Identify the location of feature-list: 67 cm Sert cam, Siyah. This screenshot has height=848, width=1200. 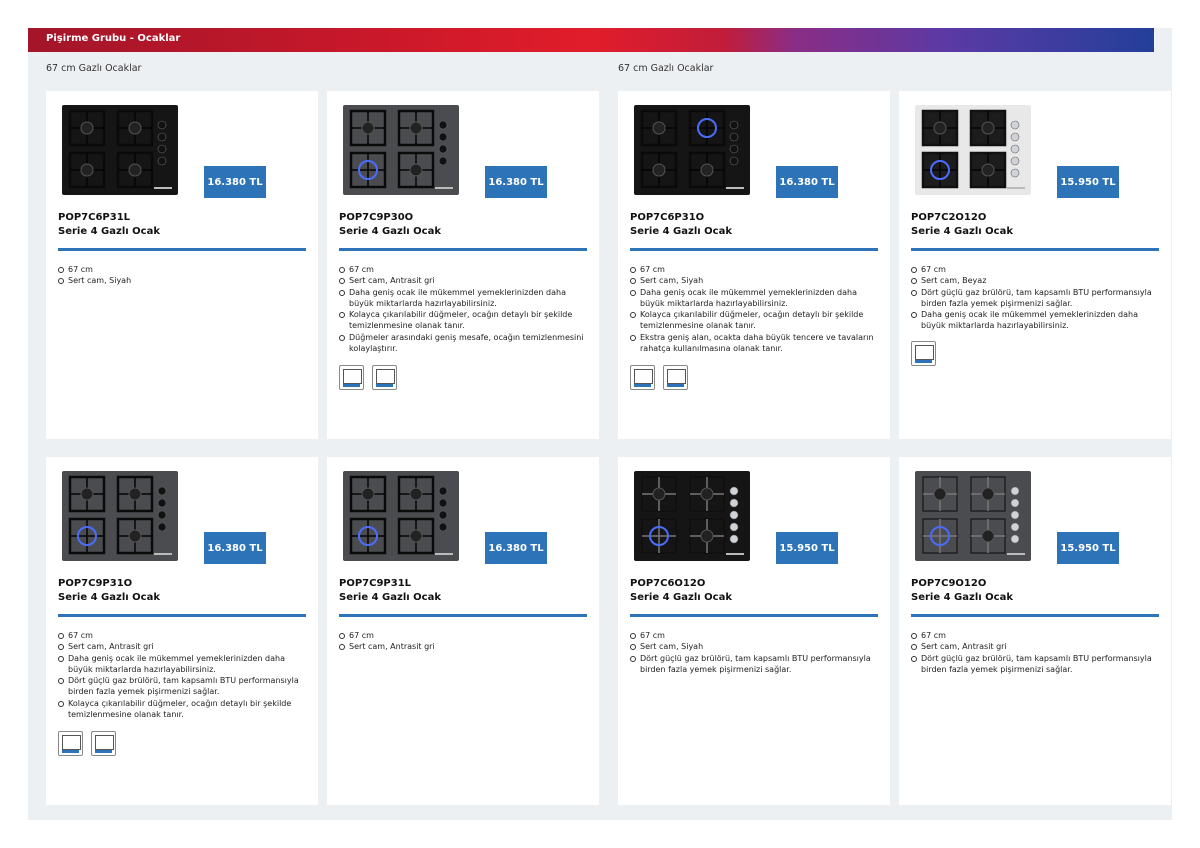
(183, 275).